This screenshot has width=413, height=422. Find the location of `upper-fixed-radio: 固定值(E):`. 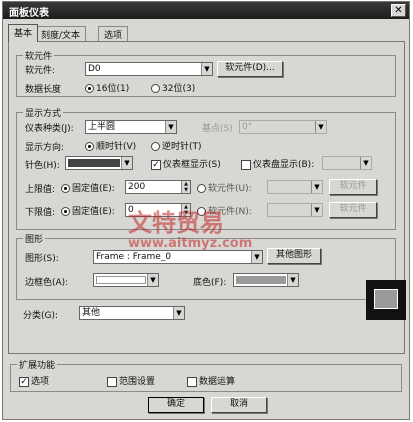

upper-fixed-radio: 固定值(E): is located at coordinates (88, 187).